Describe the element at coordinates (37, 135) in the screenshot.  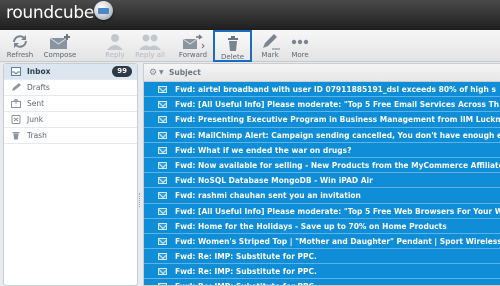
I see `folder-label: Trash` at that location.